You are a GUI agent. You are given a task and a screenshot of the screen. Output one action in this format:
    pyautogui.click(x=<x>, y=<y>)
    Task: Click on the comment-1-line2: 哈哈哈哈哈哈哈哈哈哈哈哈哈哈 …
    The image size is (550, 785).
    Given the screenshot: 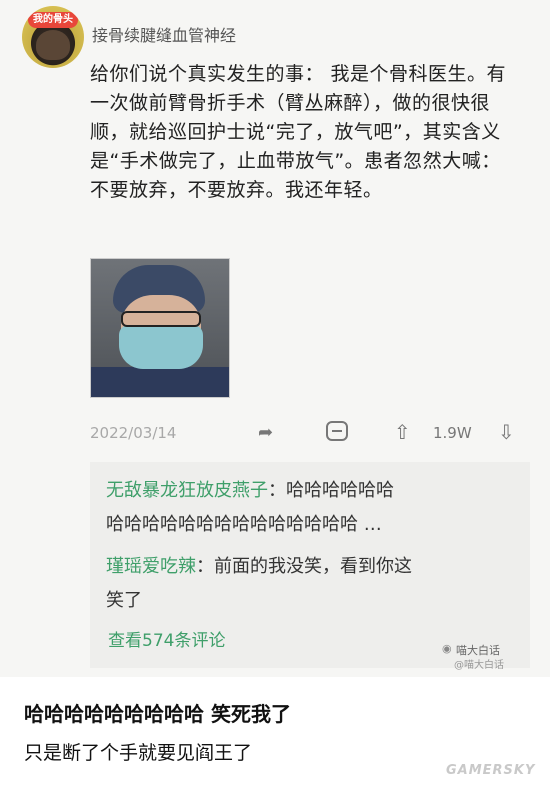 What is the action you would take?
    pyautogui.click(x=244, y=524)
    